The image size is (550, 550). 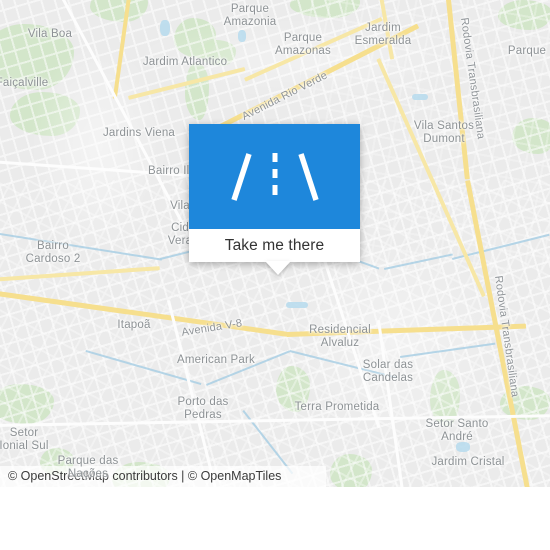 I want to click on map-place-label: Vila Santos Dumont, so click(x=444, y=132).